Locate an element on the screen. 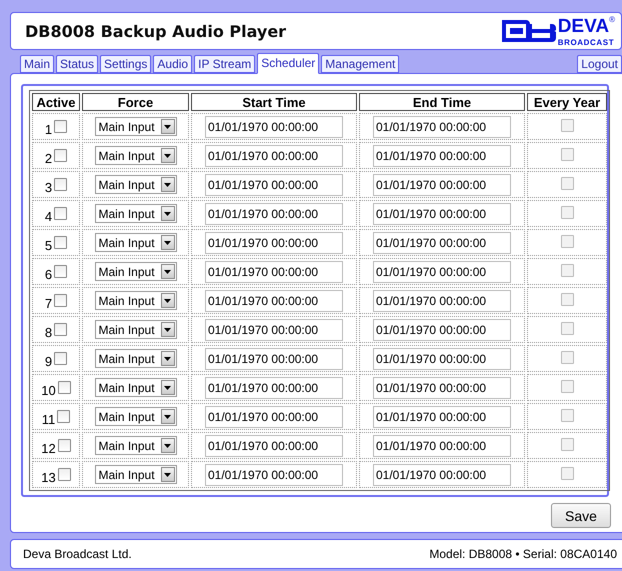 The image size is (622, 571). row-number: 6 is located at coordinates (48, 274).